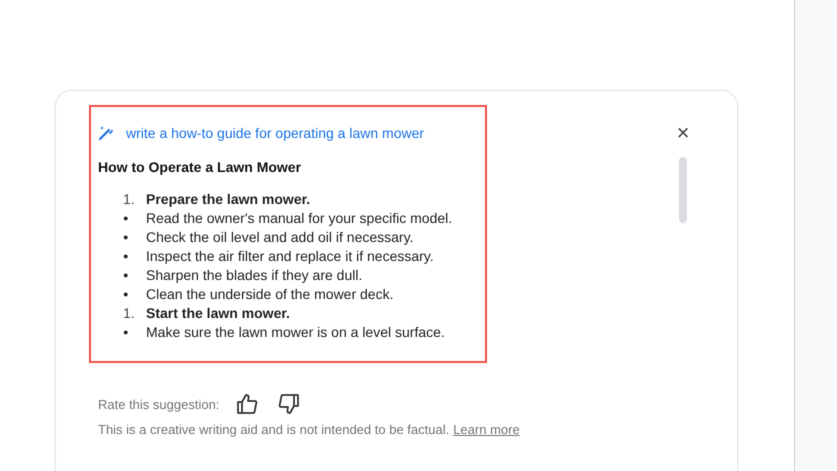 This screenshot has width=837, height=471. What do you see at coordinates (275, 133) in the screenshot?
I see `prompt-text: write a how-to guide for operating a lawn mower` at bounding box center [275, 133].